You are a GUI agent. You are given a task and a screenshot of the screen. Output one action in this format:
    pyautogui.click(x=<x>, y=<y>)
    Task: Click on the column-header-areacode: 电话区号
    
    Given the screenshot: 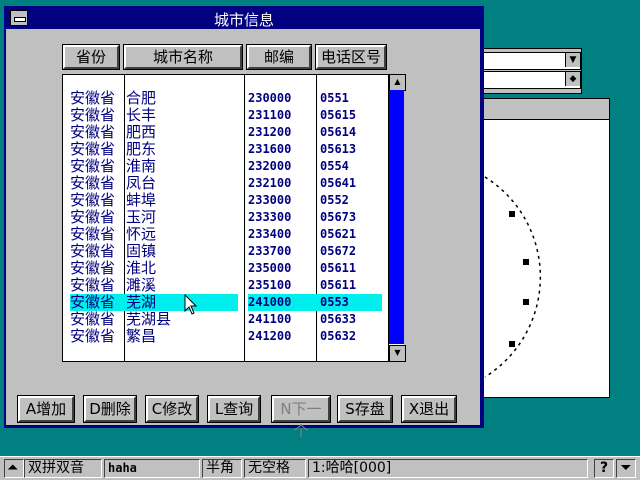 What is the action you would take?
    pyautogui.click(x=351, y=57)
    